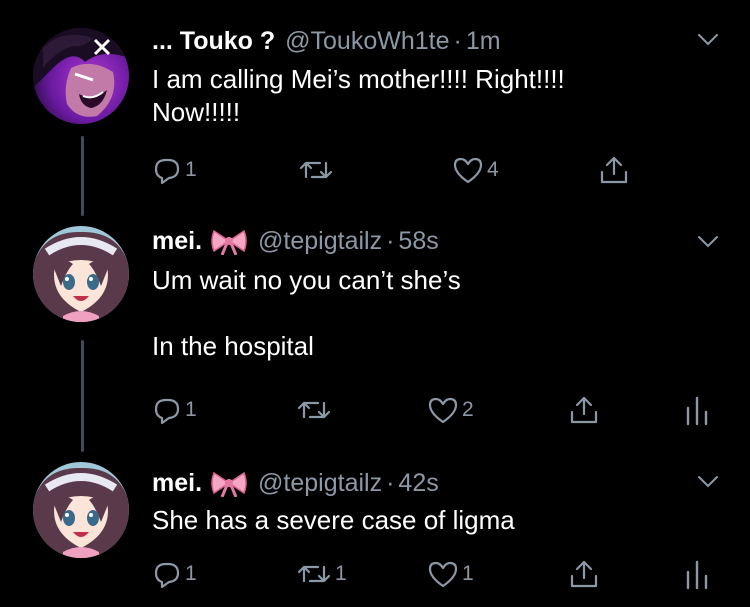  Describe the element at coordinates (493, 169) in the screenshot. I see `like-count: 4` at that location.